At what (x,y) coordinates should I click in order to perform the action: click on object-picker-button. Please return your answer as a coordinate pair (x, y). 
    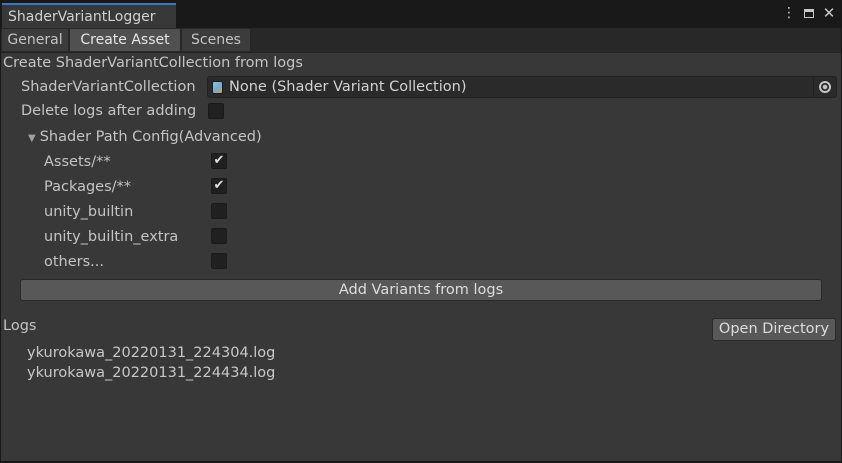
    Looking at the image, I should click on (824, 87).